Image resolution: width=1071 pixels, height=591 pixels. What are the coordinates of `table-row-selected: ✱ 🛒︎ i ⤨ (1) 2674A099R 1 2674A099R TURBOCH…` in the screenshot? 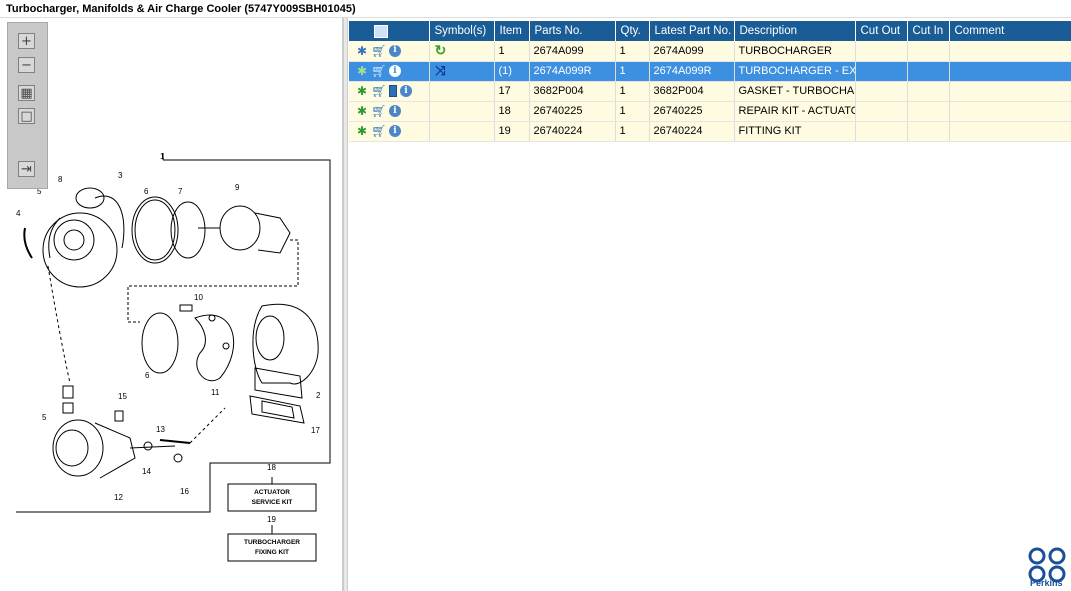 It's located at (710, 71).